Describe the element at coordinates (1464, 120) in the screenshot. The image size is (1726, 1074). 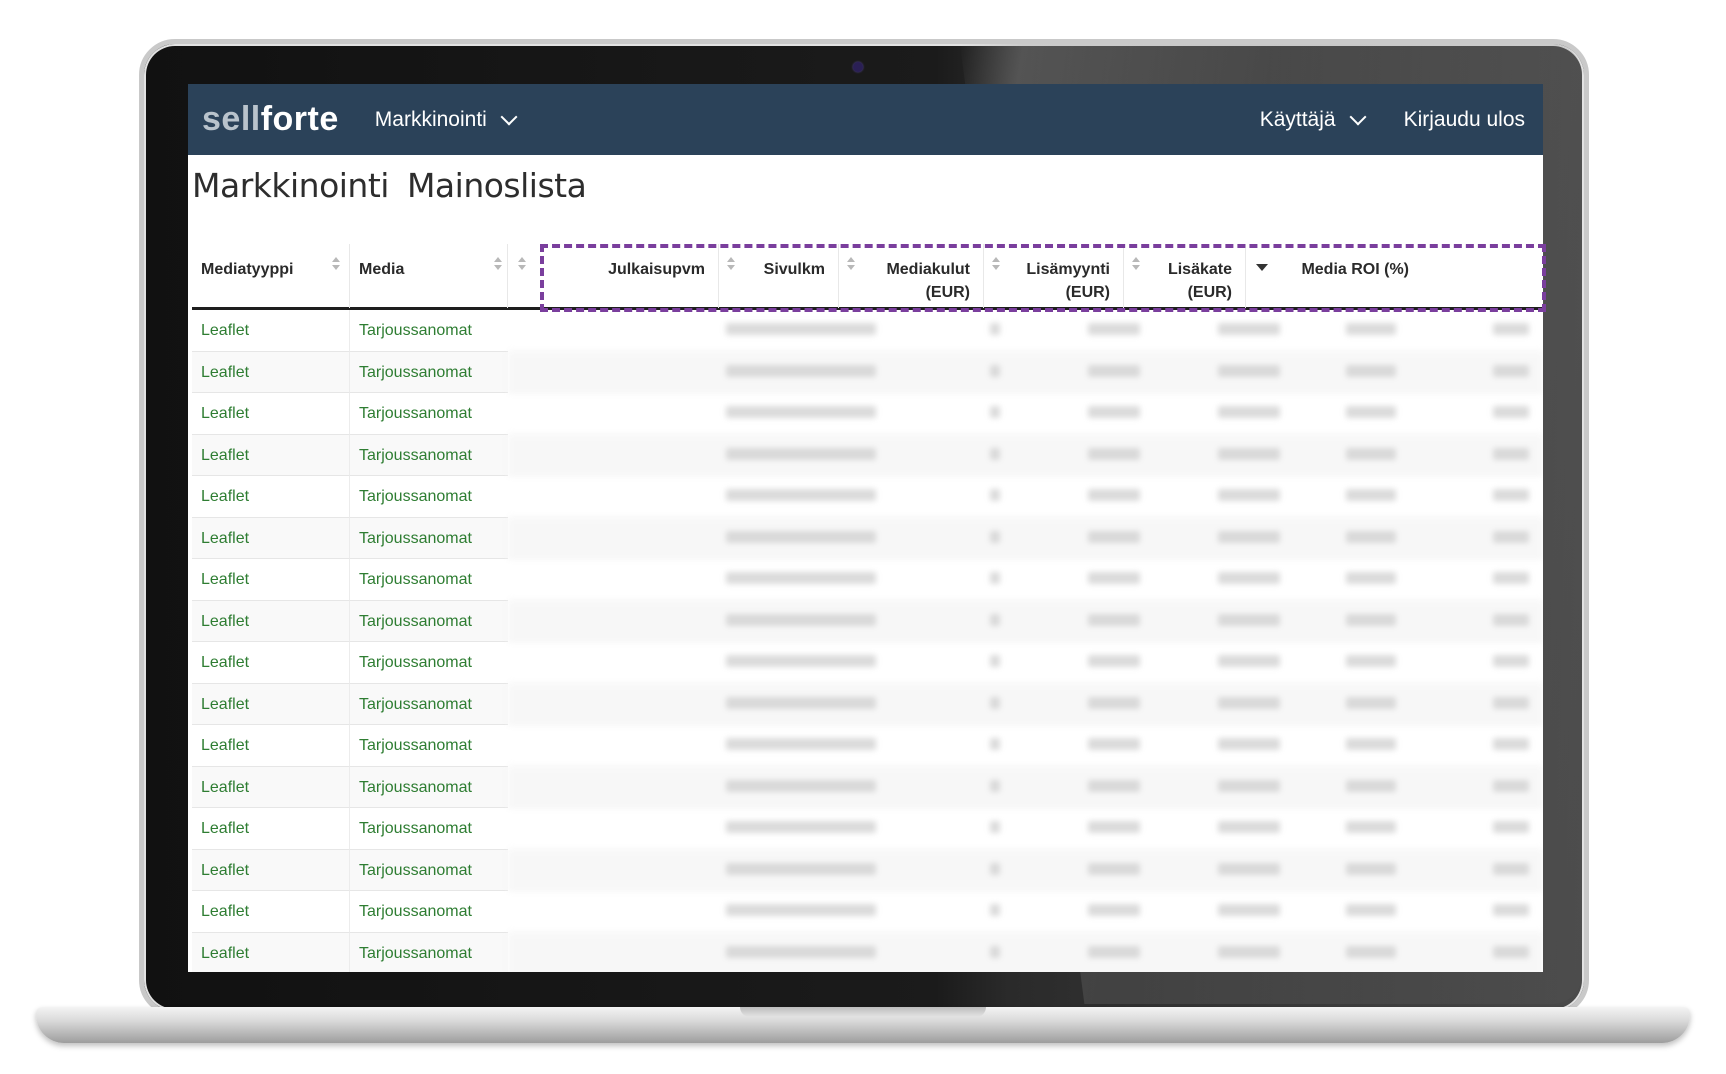
I see `logout-link: Kirjaudu ulos` at that location.